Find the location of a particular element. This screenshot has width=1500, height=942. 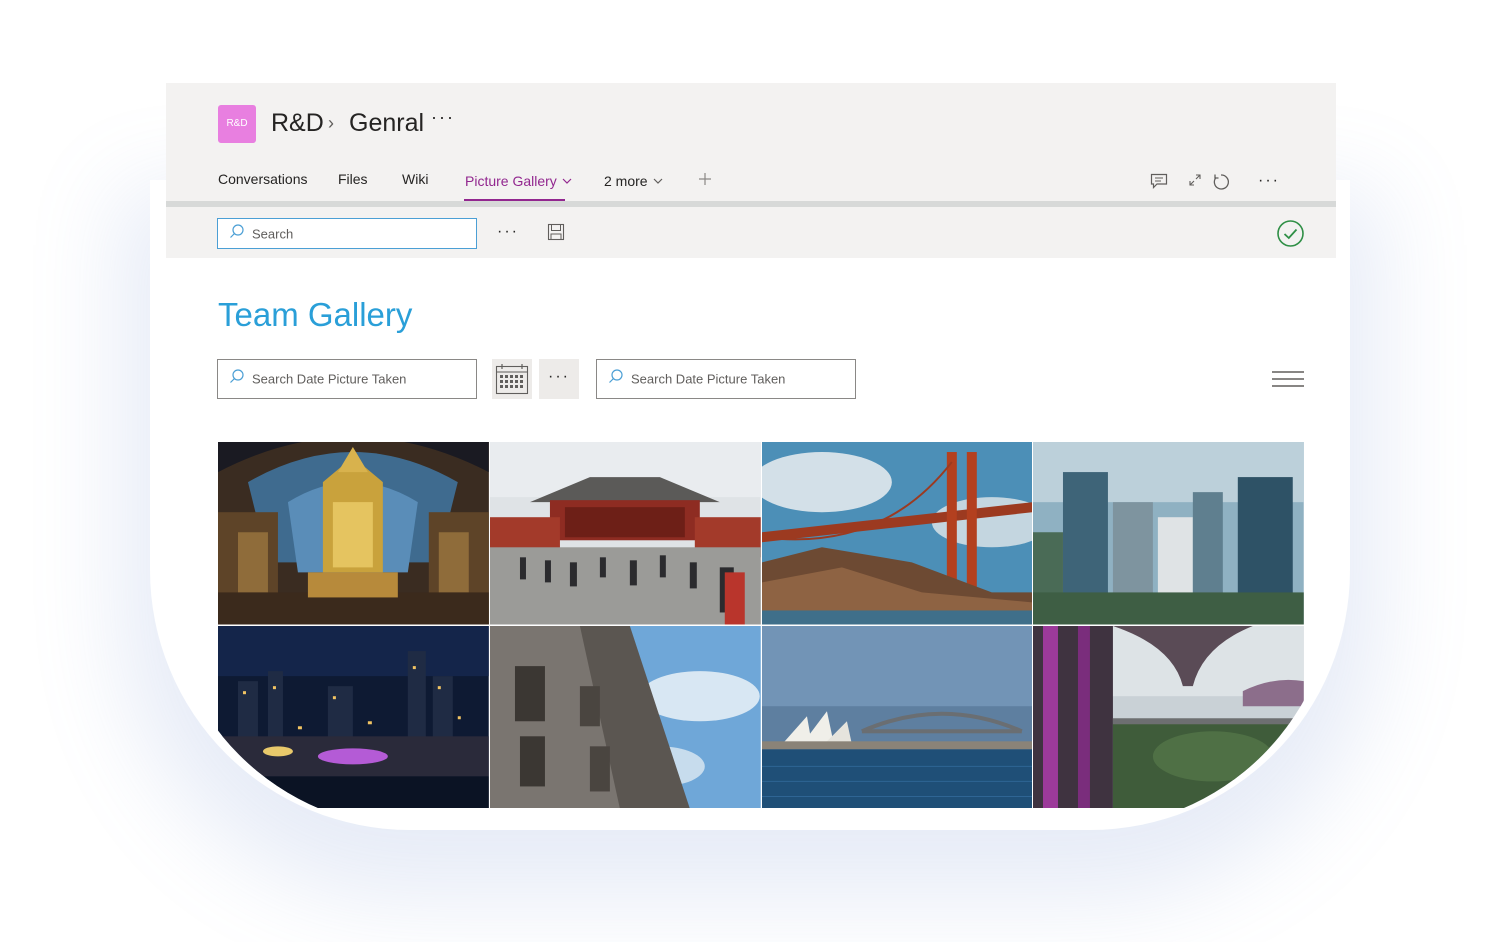

photo-sydney-opera-house is located at coordinates (897, 716).